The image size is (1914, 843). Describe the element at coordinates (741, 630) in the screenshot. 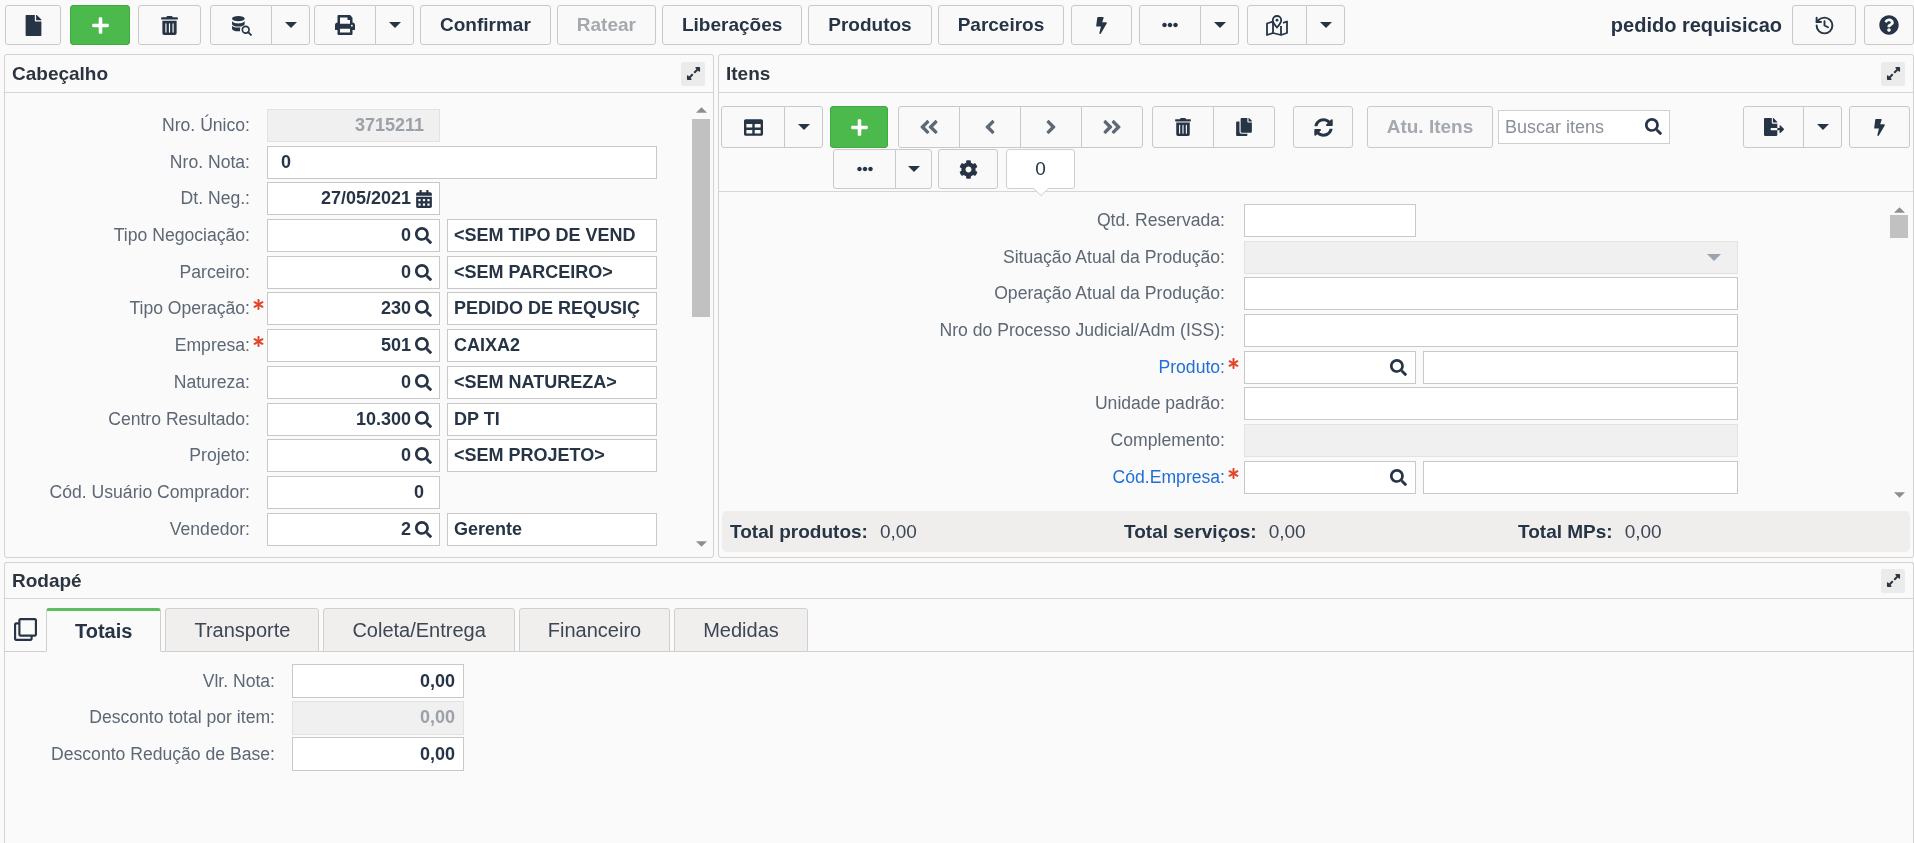

I see `tab: Medidas` at that location.